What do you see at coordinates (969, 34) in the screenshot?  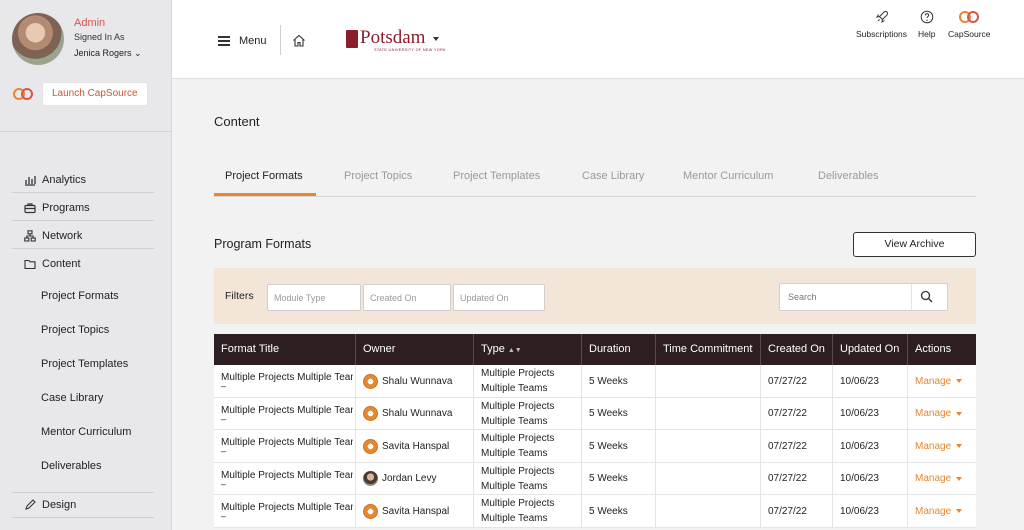 I see `capsource-label: CapSource` at bounding box center [969, 34].